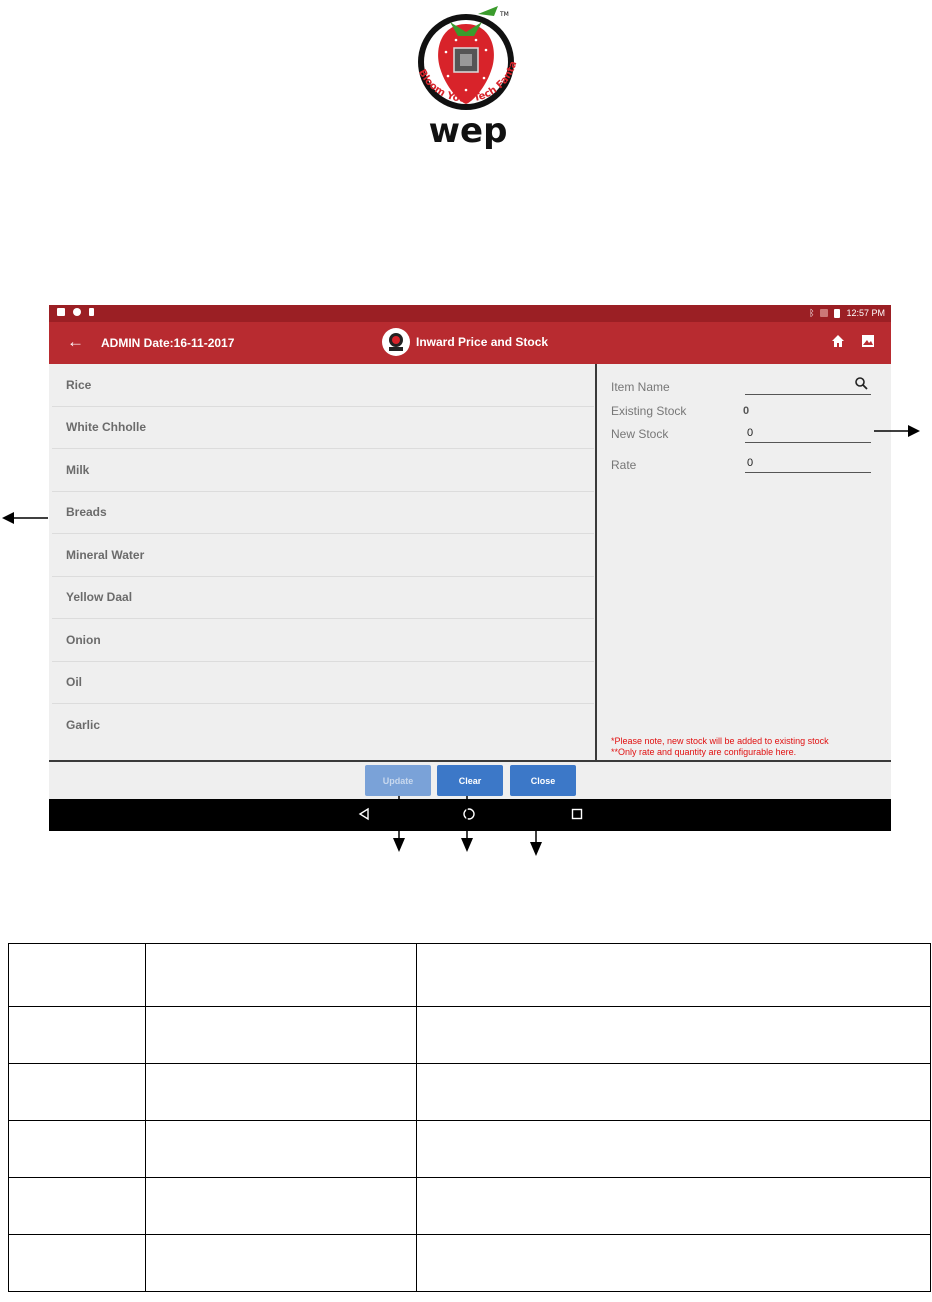 This screenshot has height=1302, width=932. I want to click on item-name-input, so click(808, 386).